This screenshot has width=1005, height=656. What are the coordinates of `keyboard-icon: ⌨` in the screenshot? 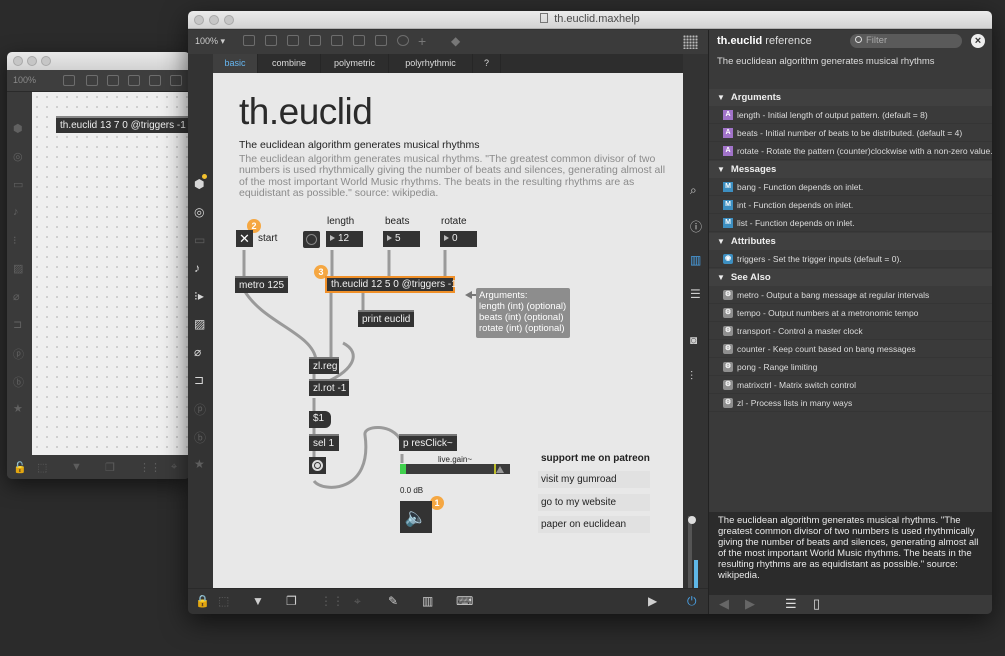 It's located at (464, 601).